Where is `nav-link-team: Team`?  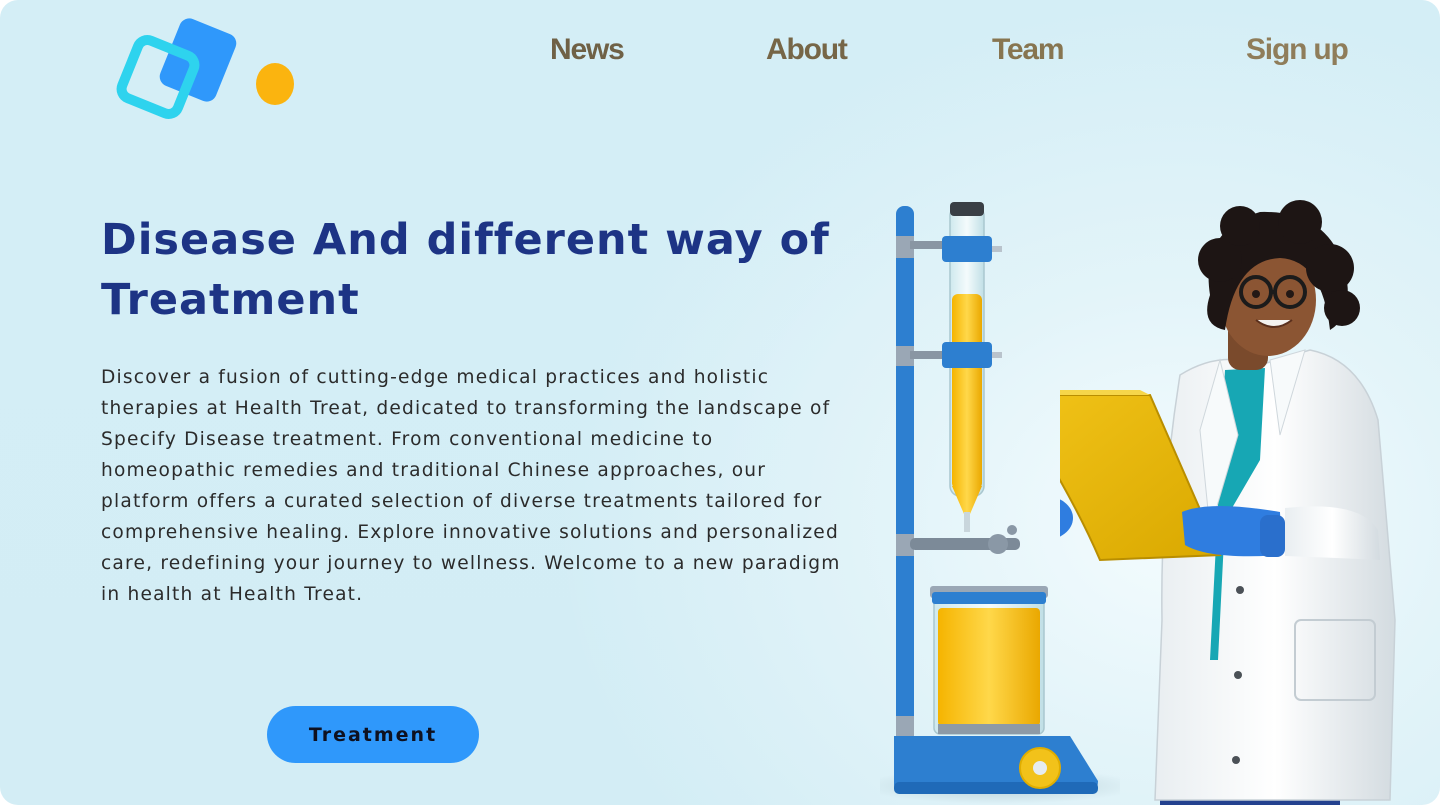 nav-link-team: Team is located at coordinates (1028, 50).